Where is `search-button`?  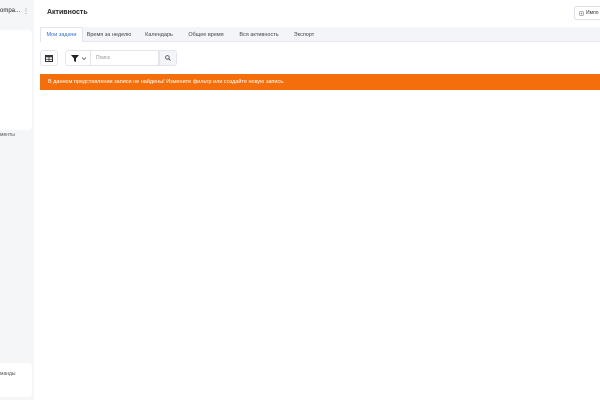 search-button is located at coordinates (168, 58).